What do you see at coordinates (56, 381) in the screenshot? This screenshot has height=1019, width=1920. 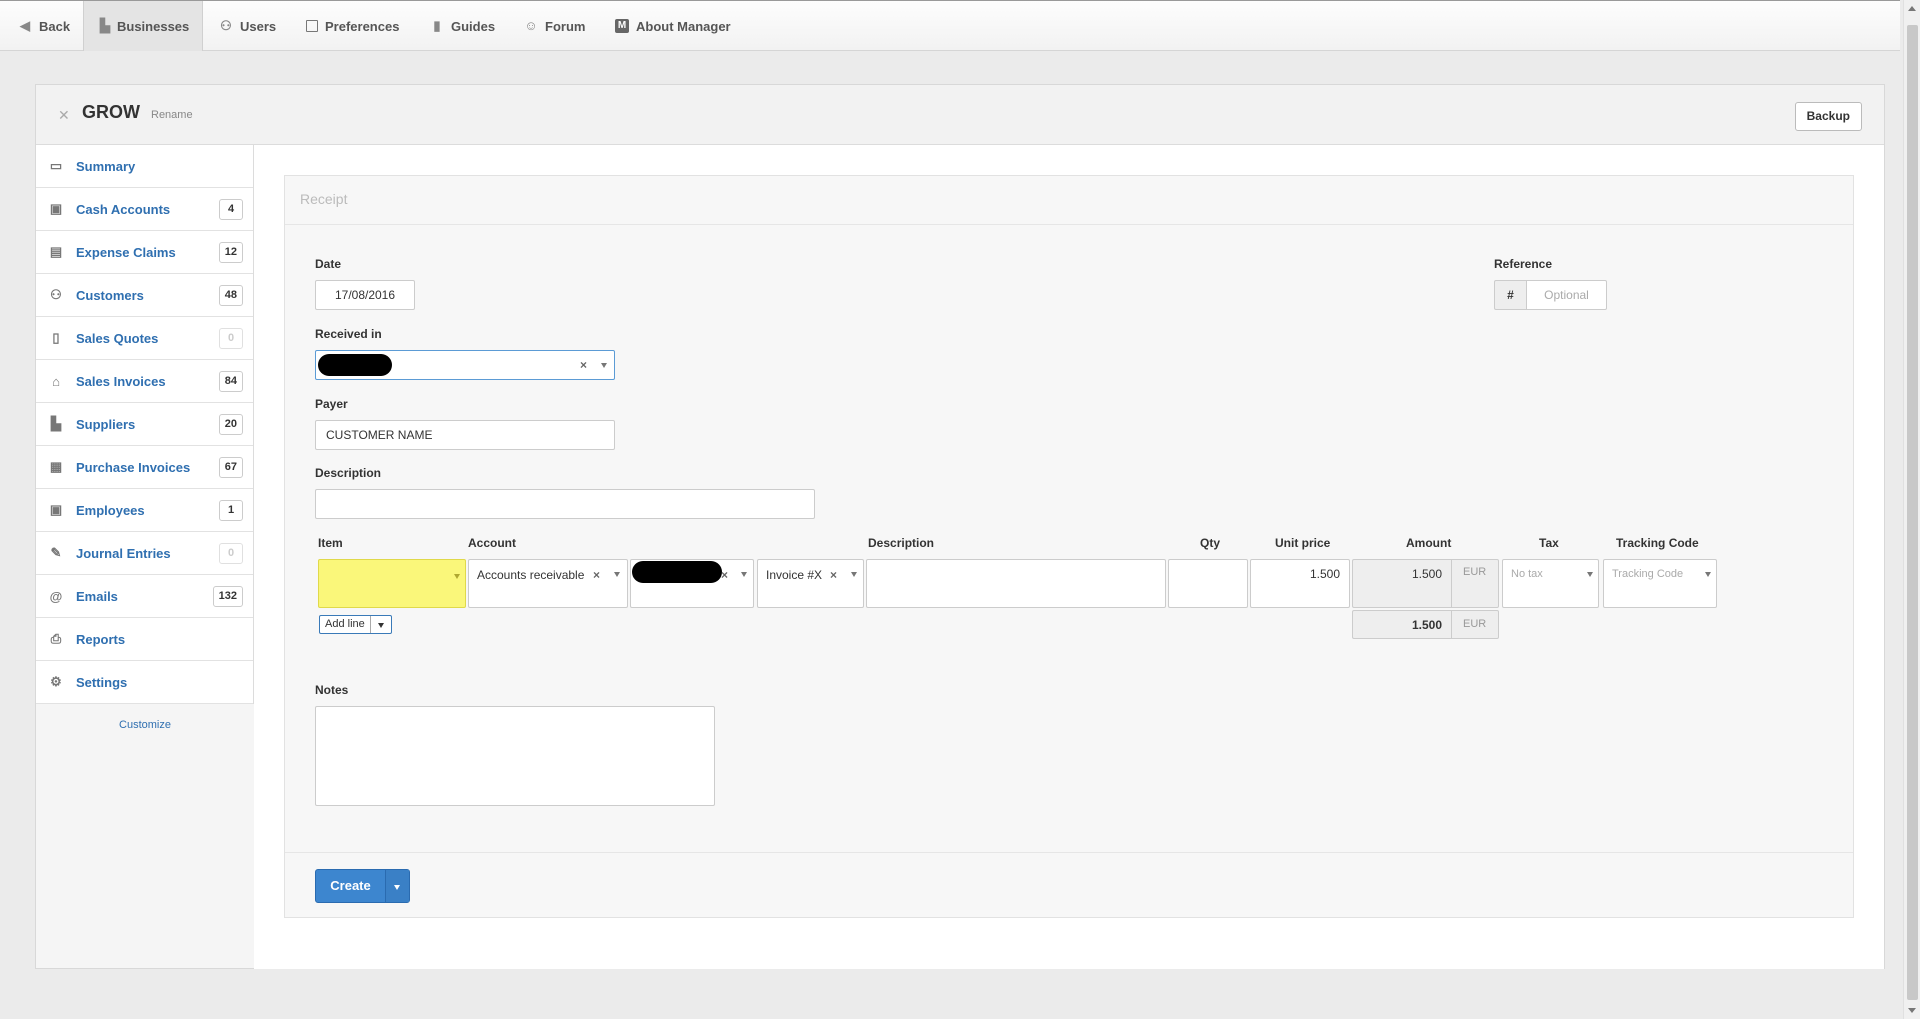 I see `inbox-icon: ⌂` at bounding box center [56, 381].